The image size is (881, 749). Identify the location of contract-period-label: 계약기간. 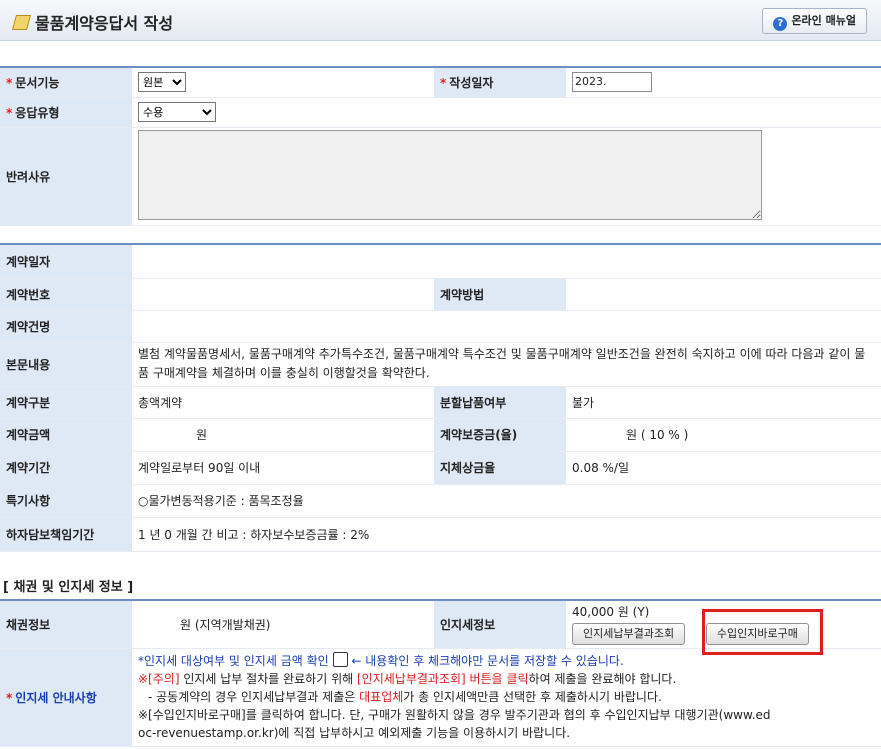
(66, 468).